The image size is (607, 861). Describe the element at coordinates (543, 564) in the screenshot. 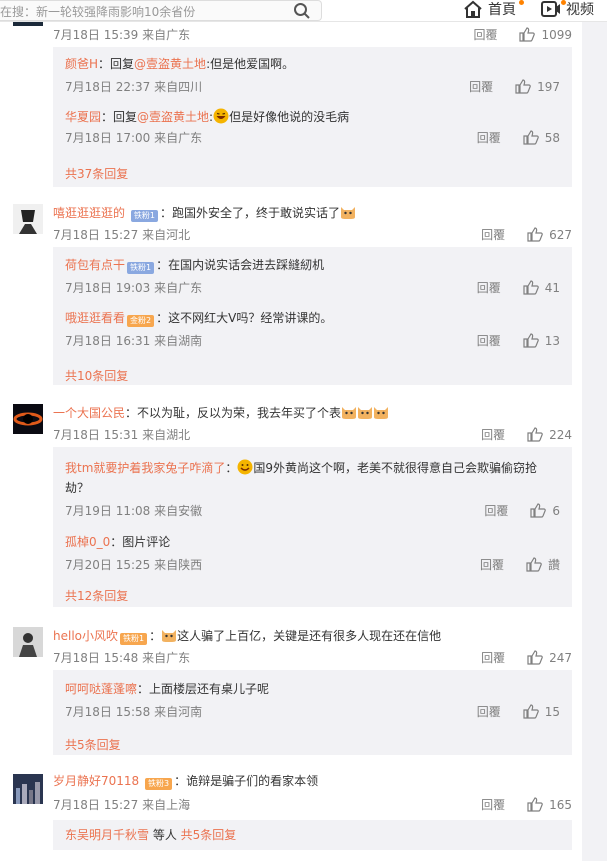

I see `like-button: 讚` at that location.